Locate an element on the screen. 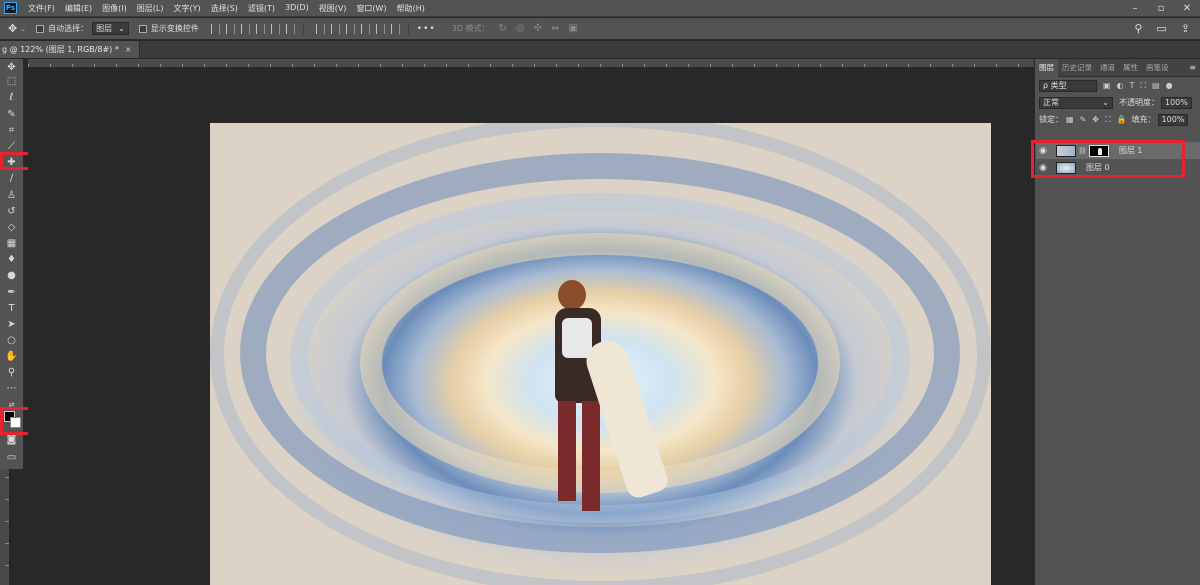 This screenshot has height=585, width=1200. horizontal-ruler is located at coordinates (531, 63).